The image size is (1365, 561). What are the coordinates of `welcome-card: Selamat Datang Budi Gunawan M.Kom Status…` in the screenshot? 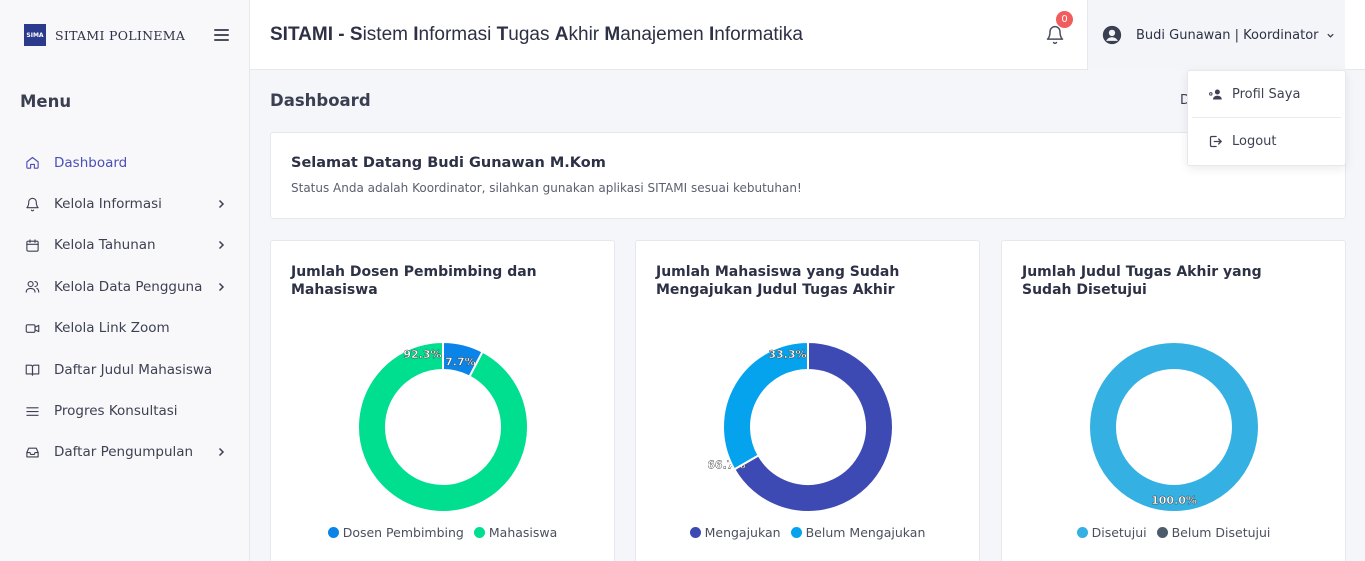 It's located at (808, 175).